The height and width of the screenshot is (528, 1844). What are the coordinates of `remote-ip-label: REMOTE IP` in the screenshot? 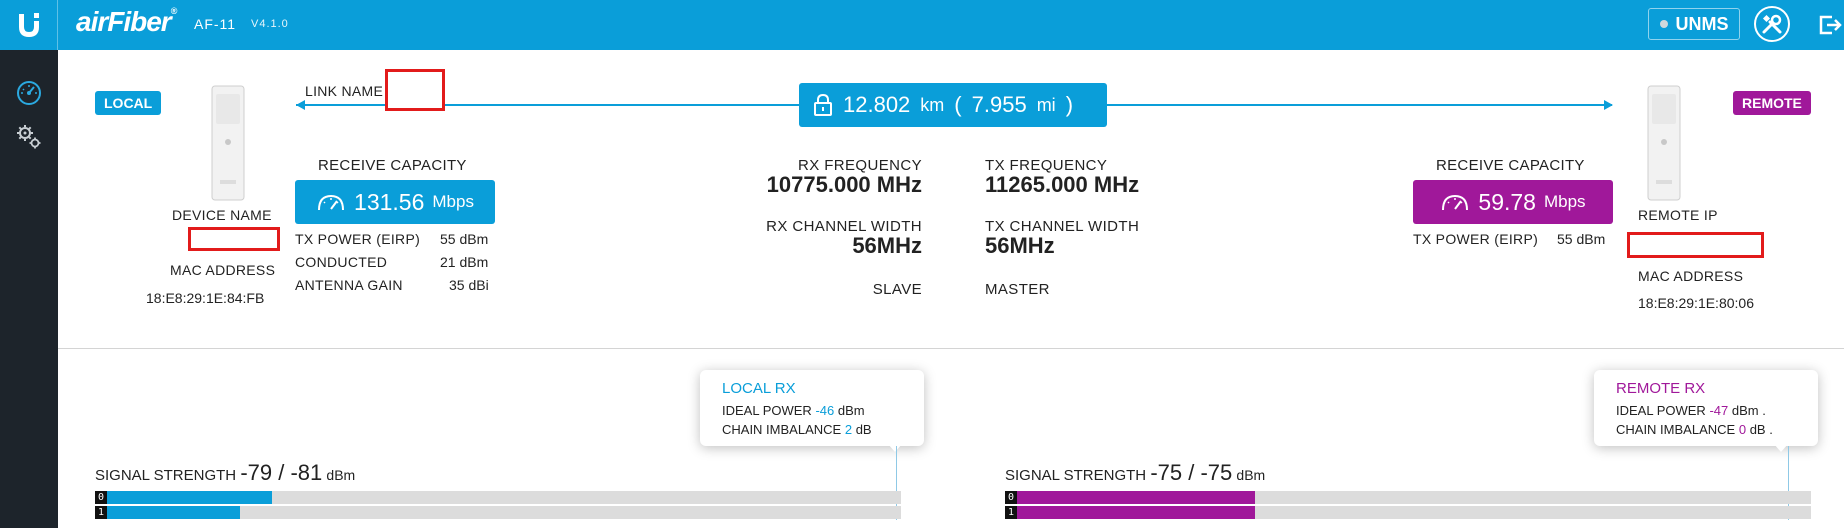 It's located at (1678, 215).